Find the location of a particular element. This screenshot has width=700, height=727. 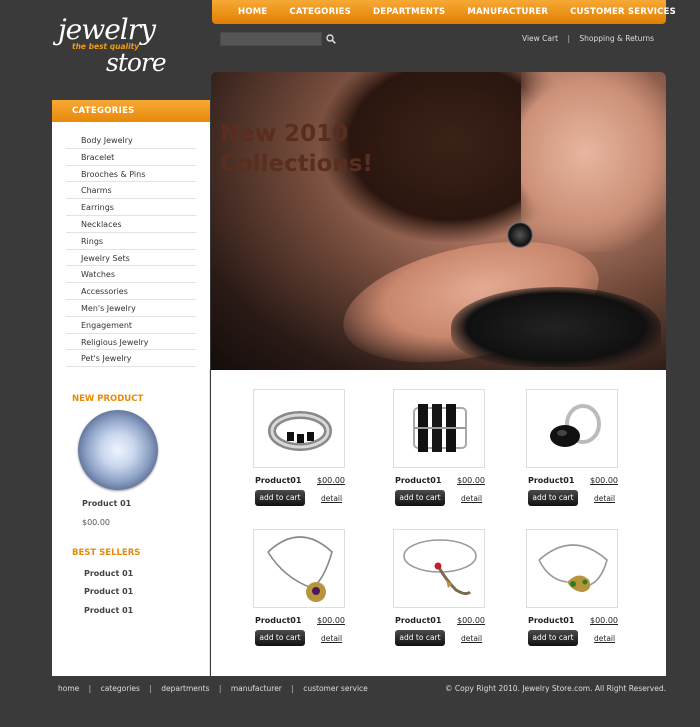

category-item: Brooches & Pins is located at coordinates (131, 174).